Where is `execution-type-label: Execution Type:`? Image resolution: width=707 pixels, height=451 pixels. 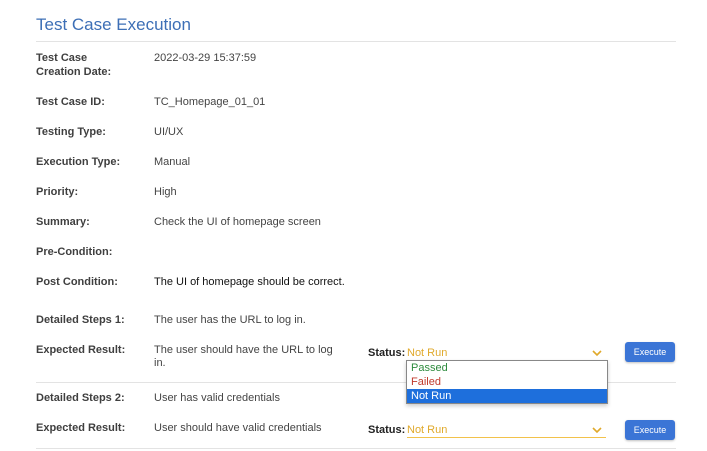 execution-type-label: Execution Type: is located at coordinates (78, 162).